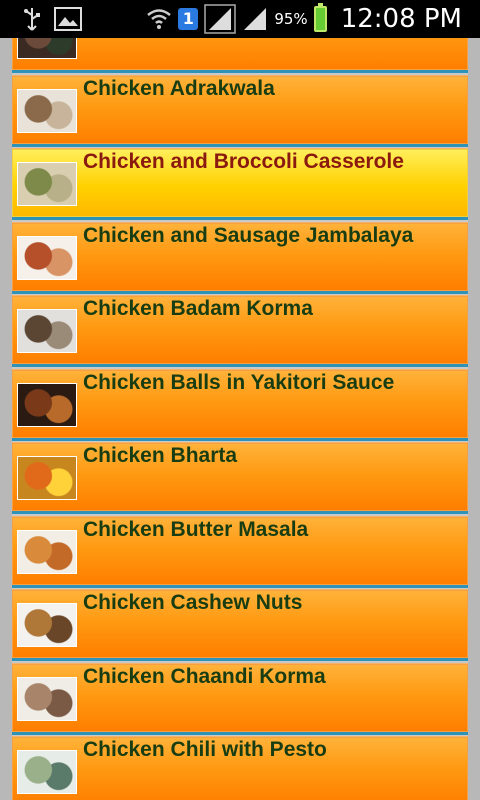  What do you see at coordinates (68, 19) in the screenshot?
I see `gallery-icon` at bounding box center [68, 19].